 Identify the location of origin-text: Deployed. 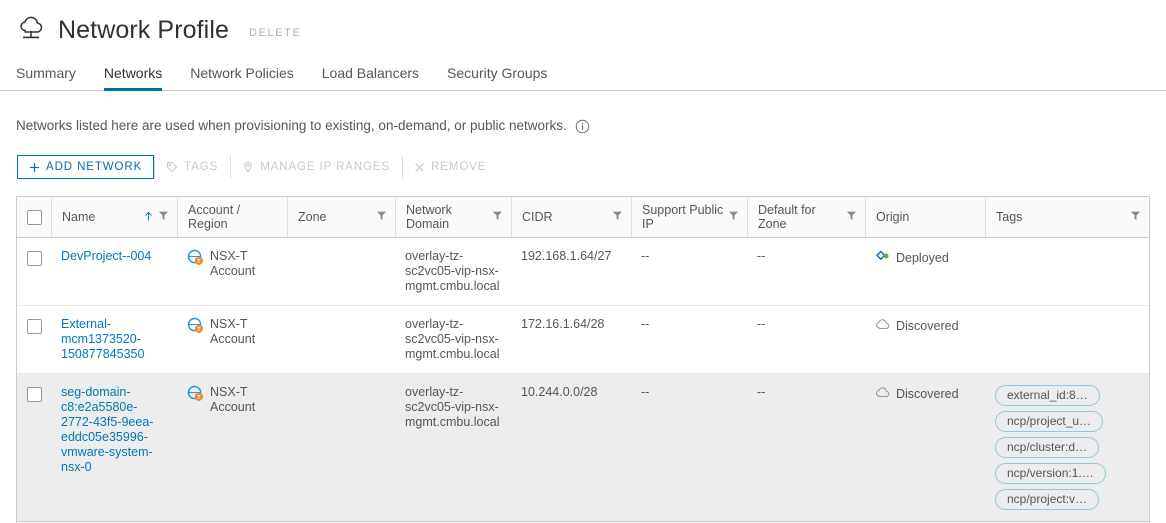
(922, 258).